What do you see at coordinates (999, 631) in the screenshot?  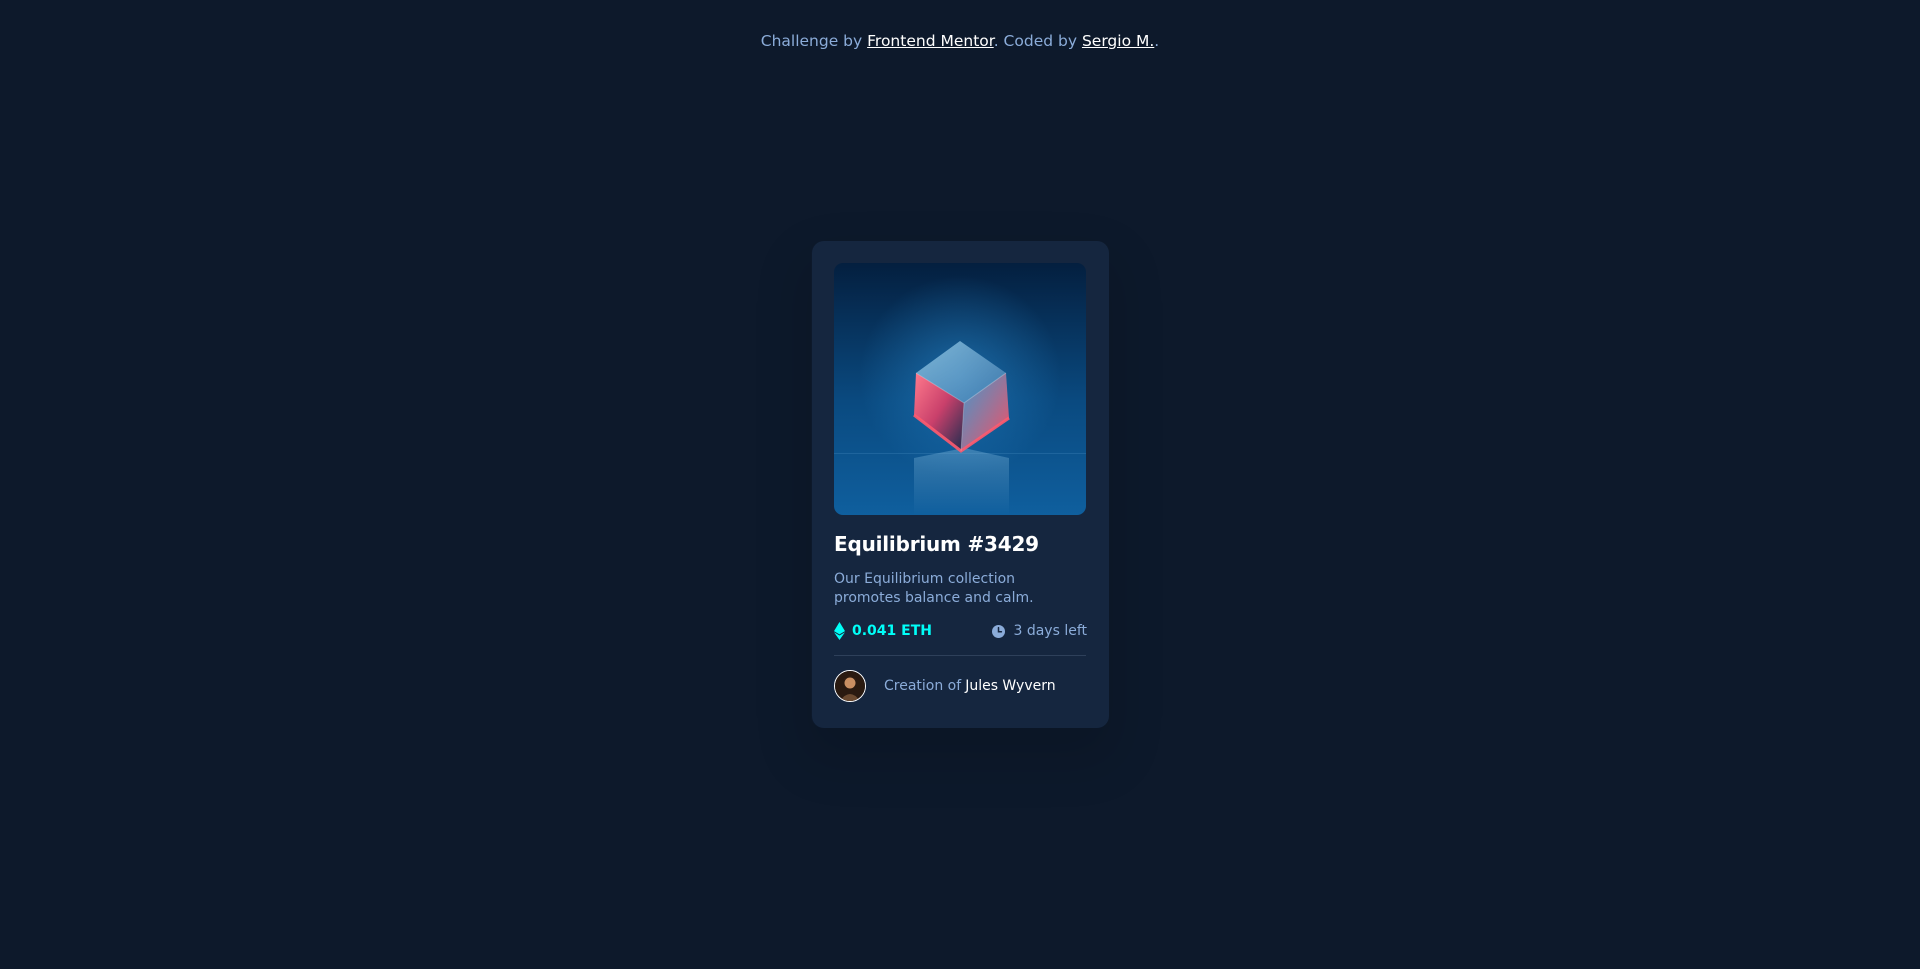 I see `clock-icon` at bounding box center [999, 631].